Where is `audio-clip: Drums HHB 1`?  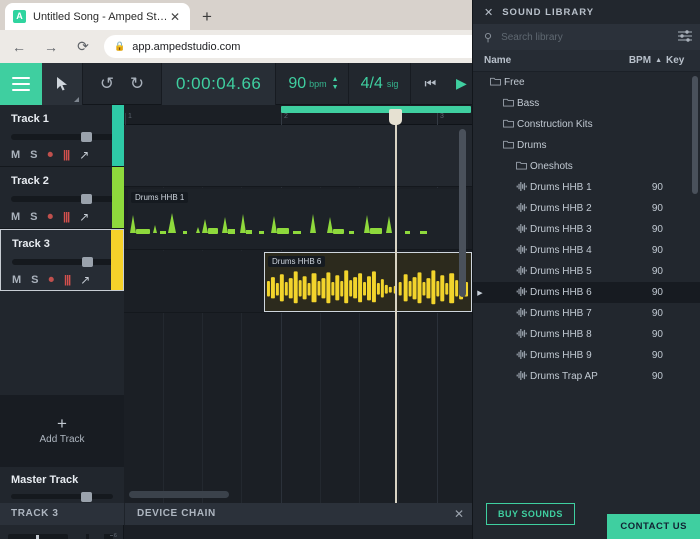 audio-clip: Drums HHB 1 is located at coordinates (298, 219).